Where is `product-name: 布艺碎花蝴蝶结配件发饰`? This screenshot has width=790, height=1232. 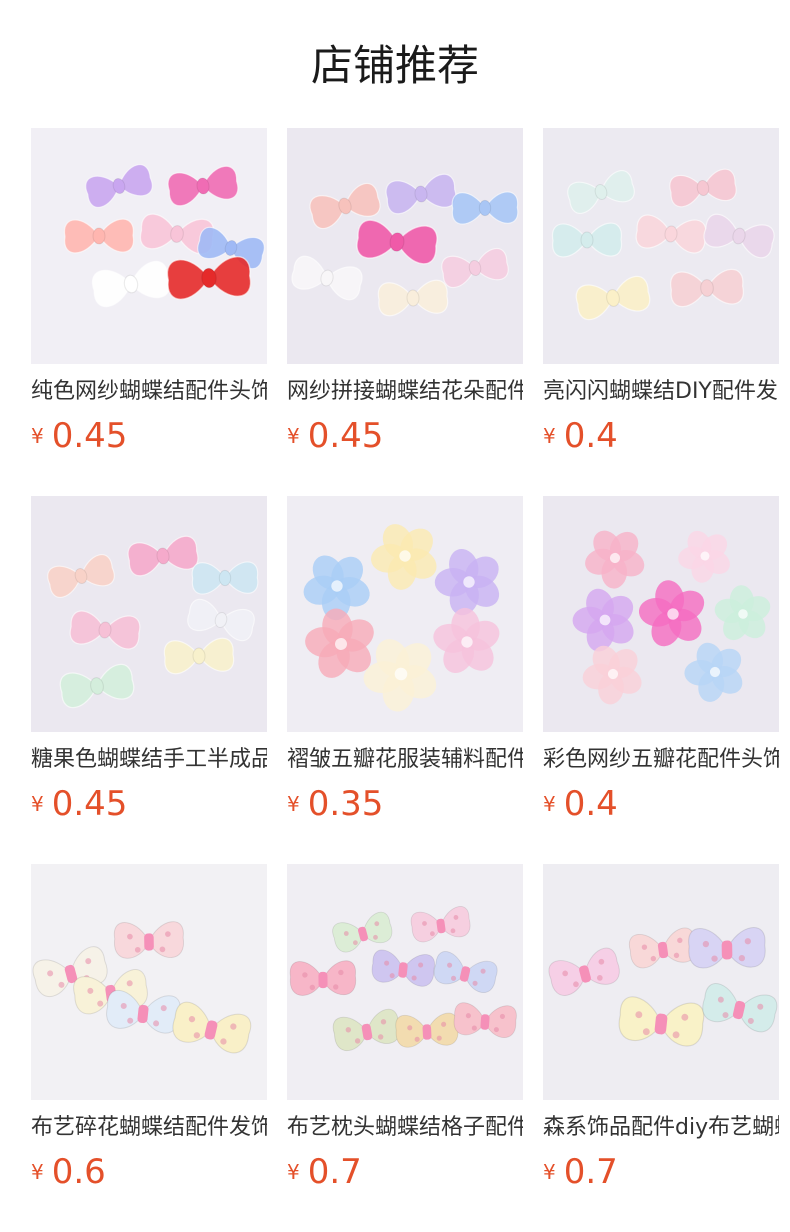 product-name: 布艺碎花蝴蝶结配件发饰 is located at coordinates (149, 1128).